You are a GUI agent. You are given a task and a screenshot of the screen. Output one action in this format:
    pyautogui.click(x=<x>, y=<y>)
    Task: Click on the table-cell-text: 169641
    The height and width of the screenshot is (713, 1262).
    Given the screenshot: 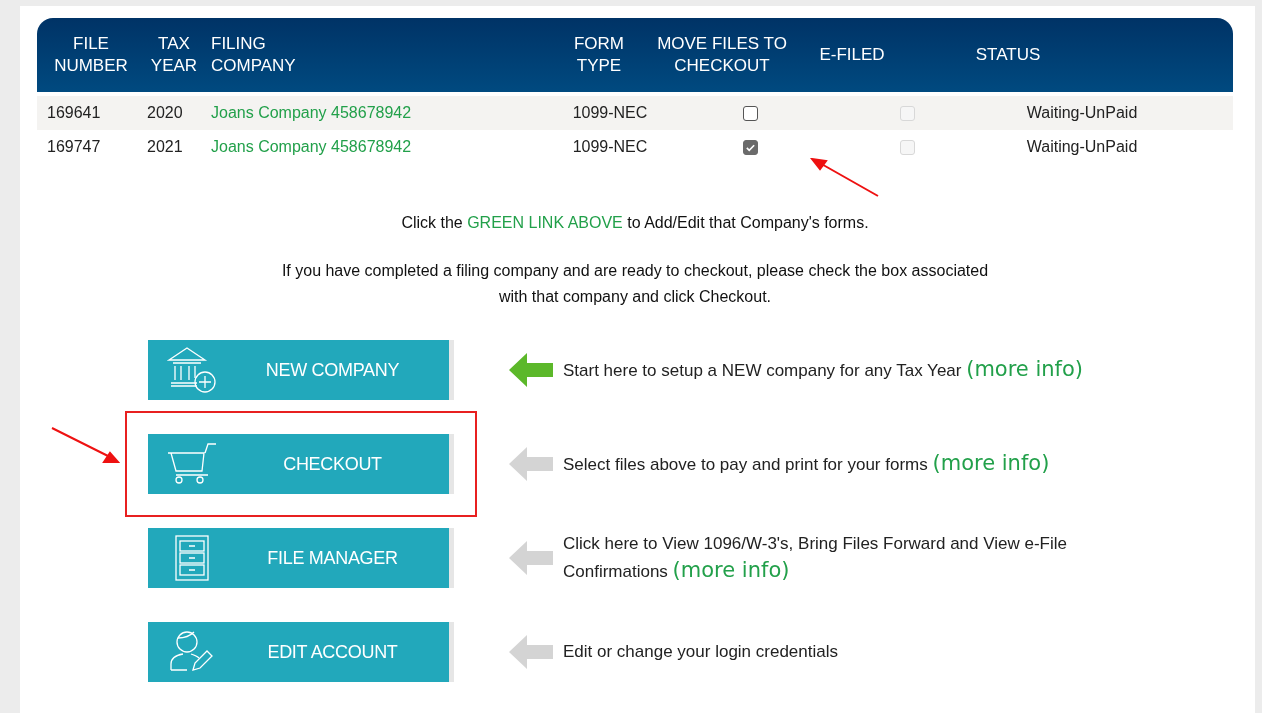 What is the action you would take?
    pyautogui.click(x=74, y=113)
    